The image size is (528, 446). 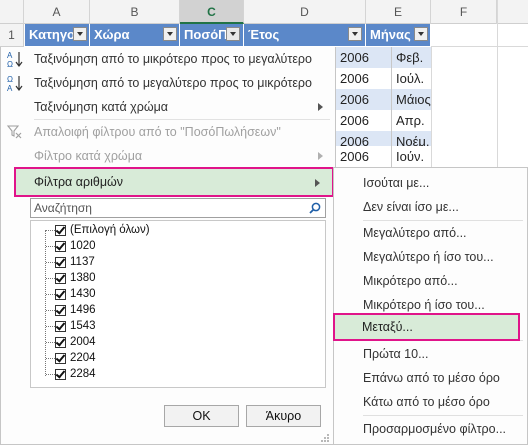 What do you see at coordinates (15, 83) in the screenshot?
I see `sort-za-icon: ΩA` at bounding box center [15, 83].